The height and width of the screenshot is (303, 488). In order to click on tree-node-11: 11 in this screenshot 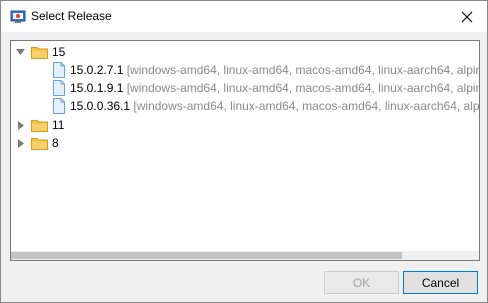, I will do `click(111, 125)`.